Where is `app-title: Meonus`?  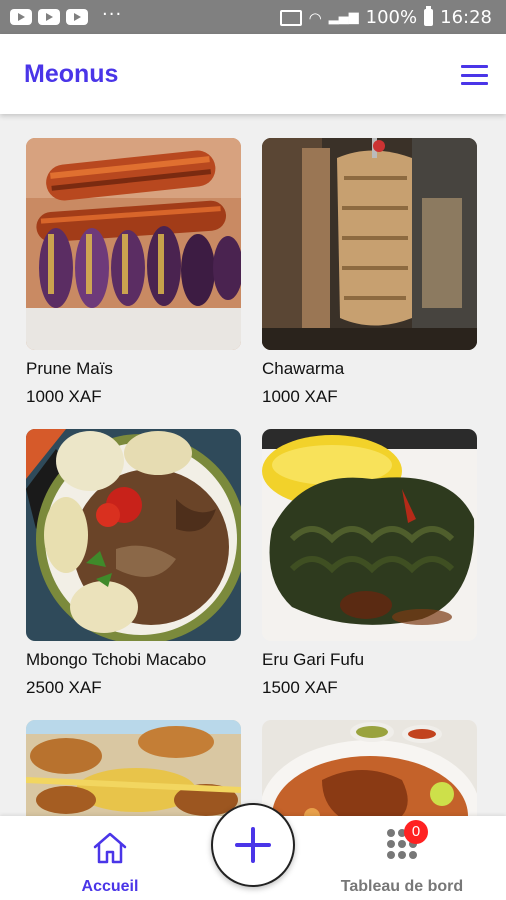
app-title: Meonus is located at coordinates (71, 74).